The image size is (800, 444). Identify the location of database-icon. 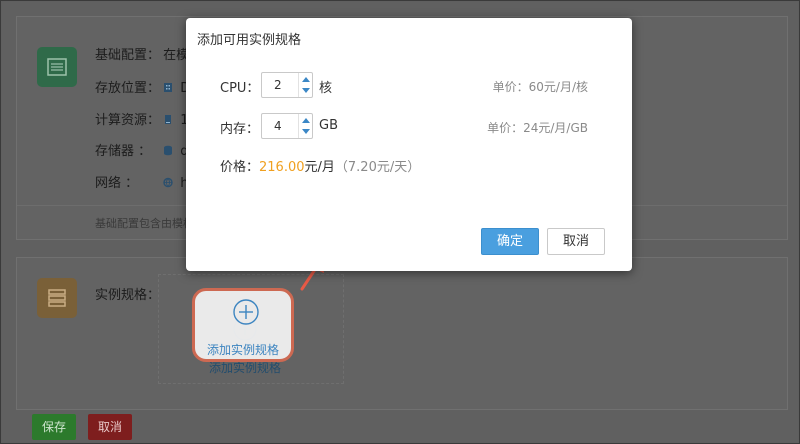
(168, 150).